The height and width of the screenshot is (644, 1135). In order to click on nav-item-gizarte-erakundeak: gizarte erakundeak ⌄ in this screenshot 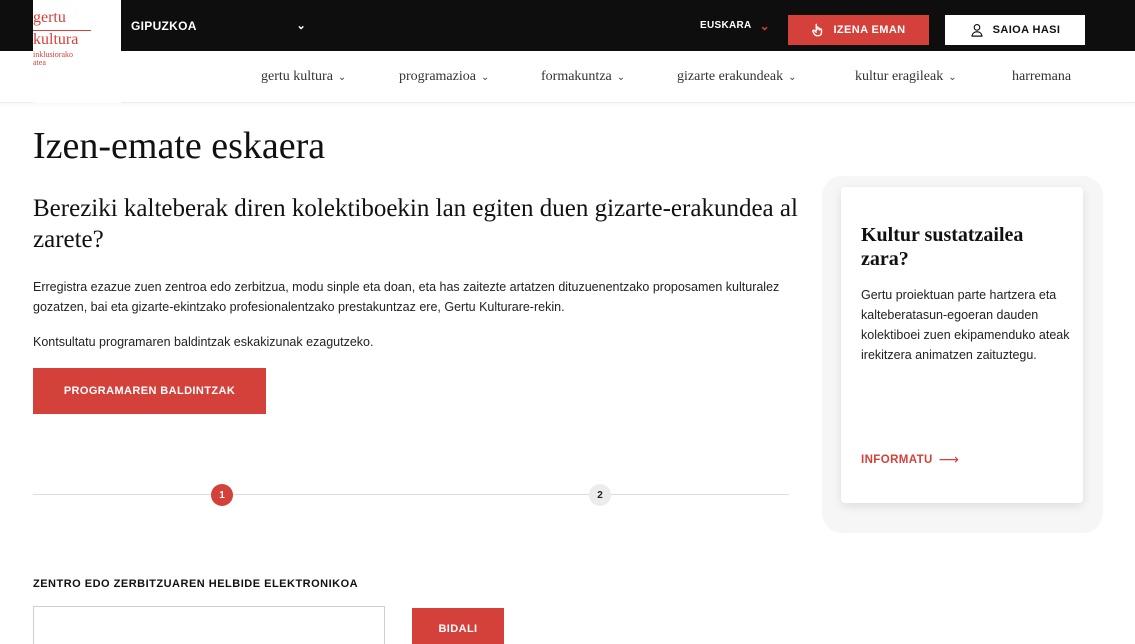, I will do `click(737, 77)`.